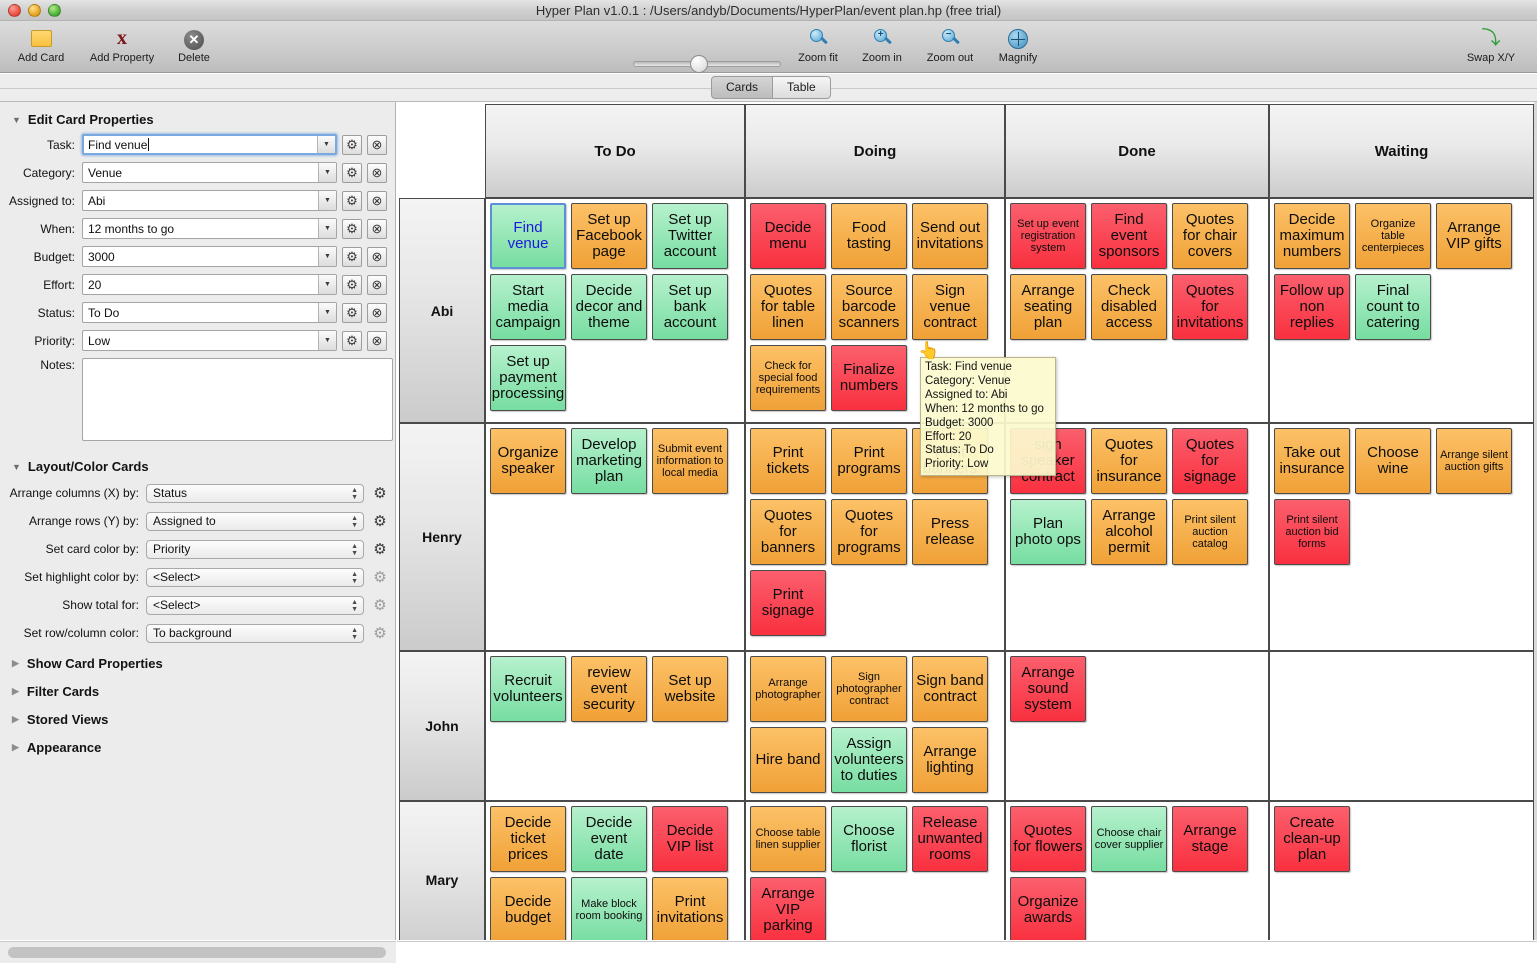 Image resolution: width=1537 pixels, height=963 pixels. I want to click on card: Check for special food requirements, so click(788, 378).